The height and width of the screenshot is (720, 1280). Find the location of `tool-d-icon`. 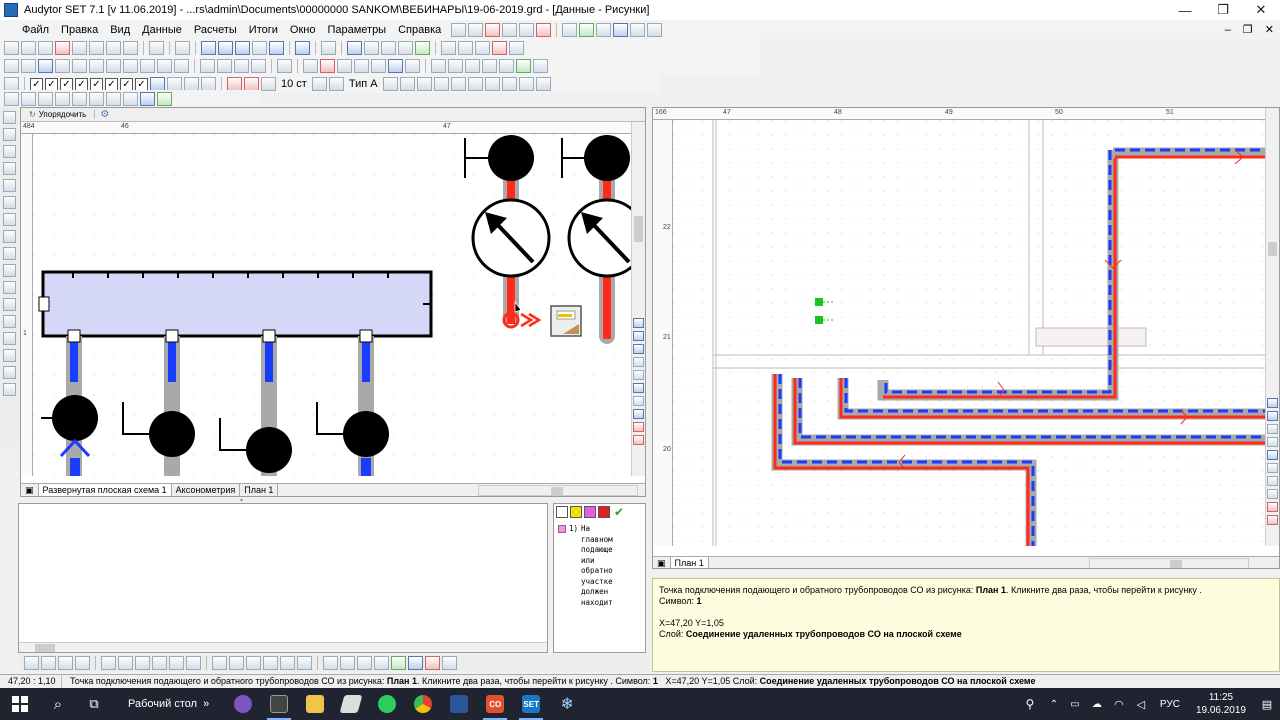

tool-d-icon is located at coordinates (62, 99).